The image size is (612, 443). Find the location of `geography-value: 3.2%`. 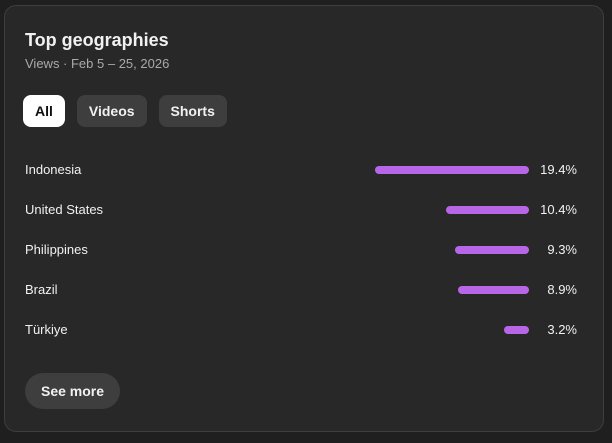

geography-value: 3.2% is located at coordinates (562, 329).